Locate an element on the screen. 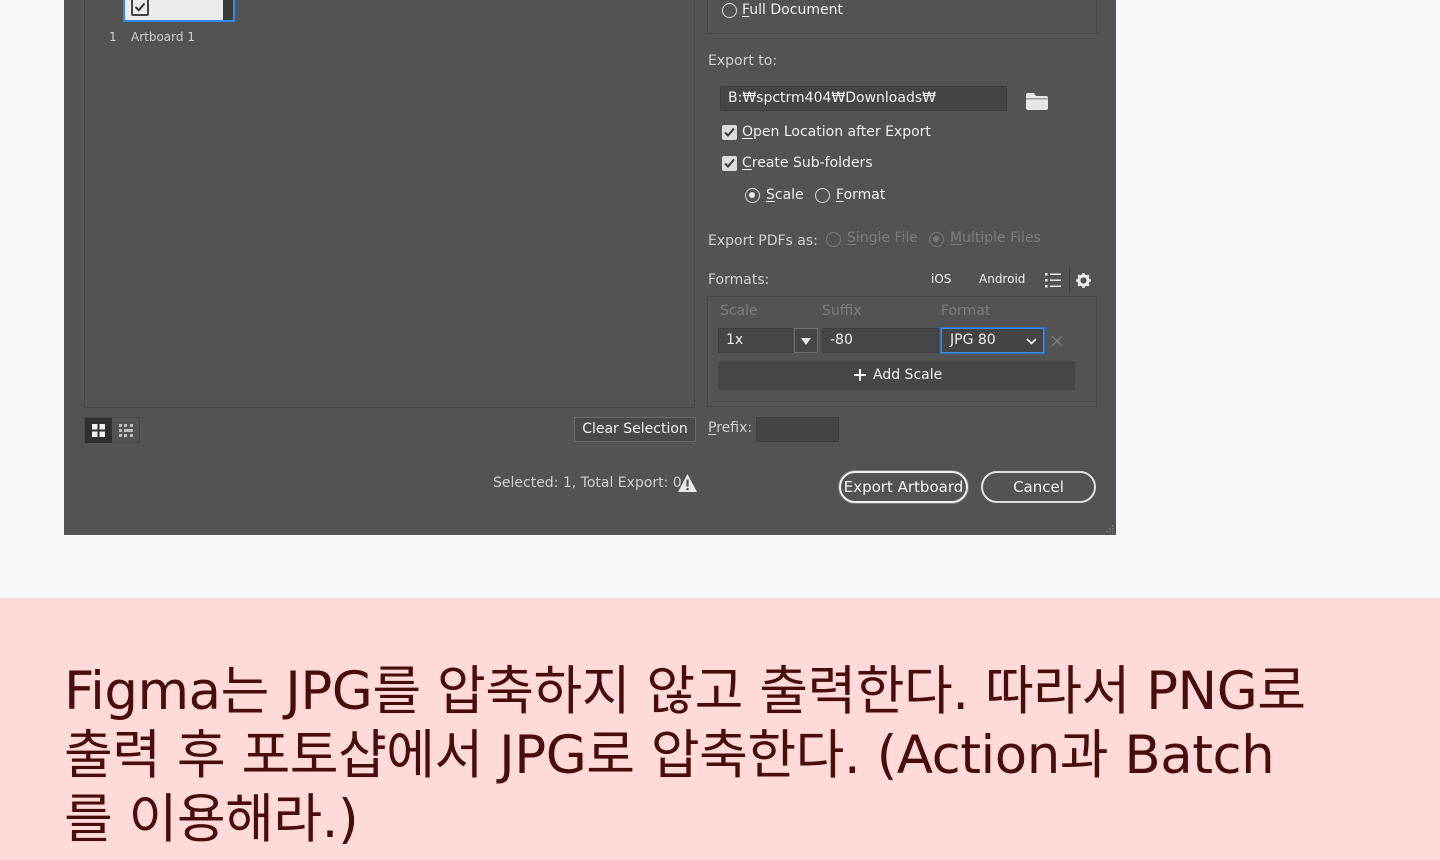  scale-mnemonic: S is located at coordinates (770, 195).